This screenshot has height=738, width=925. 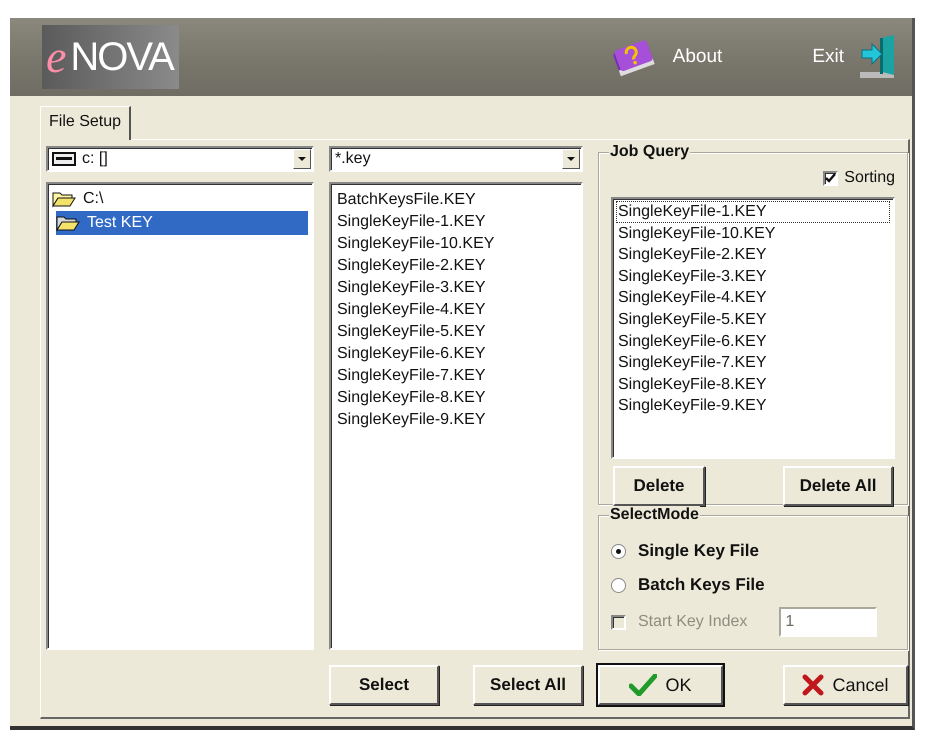 I want to click on exit-link: Exit, so click(x=828, y=57).